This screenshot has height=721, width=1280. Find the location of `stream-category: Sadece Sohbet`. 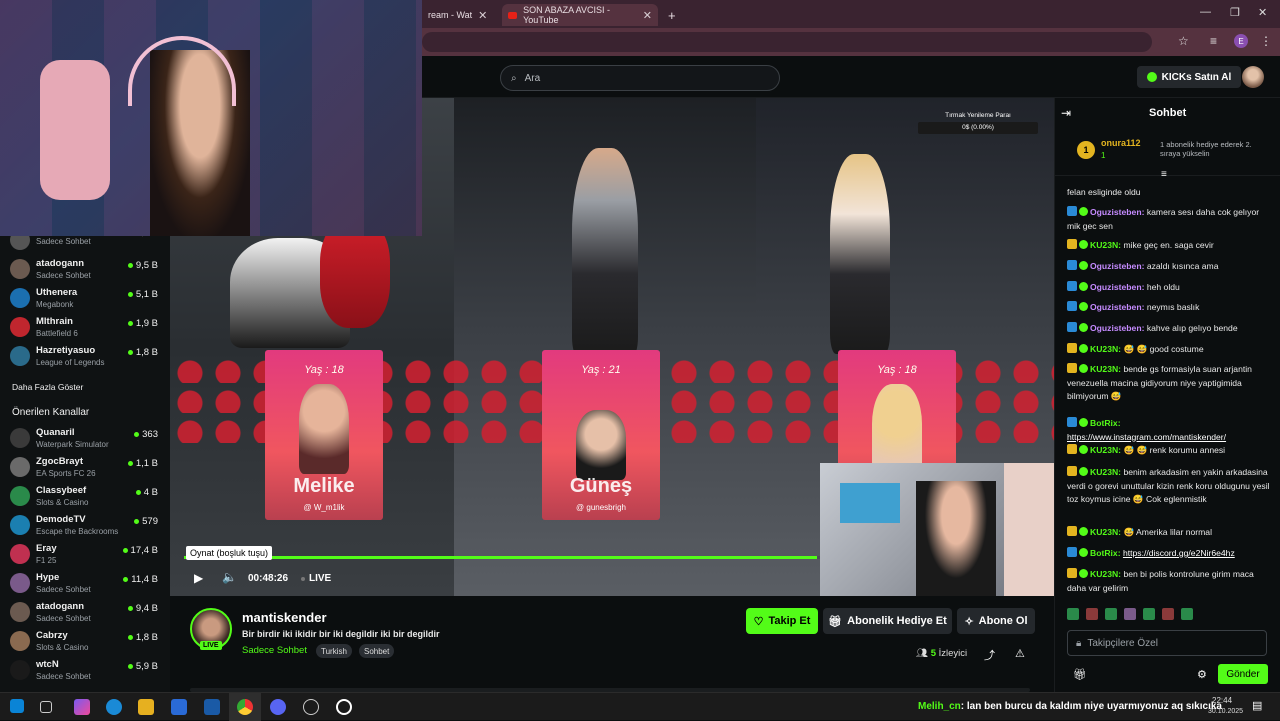

stream-category: Sadece Sohbet is located at coordinates (274, 650).